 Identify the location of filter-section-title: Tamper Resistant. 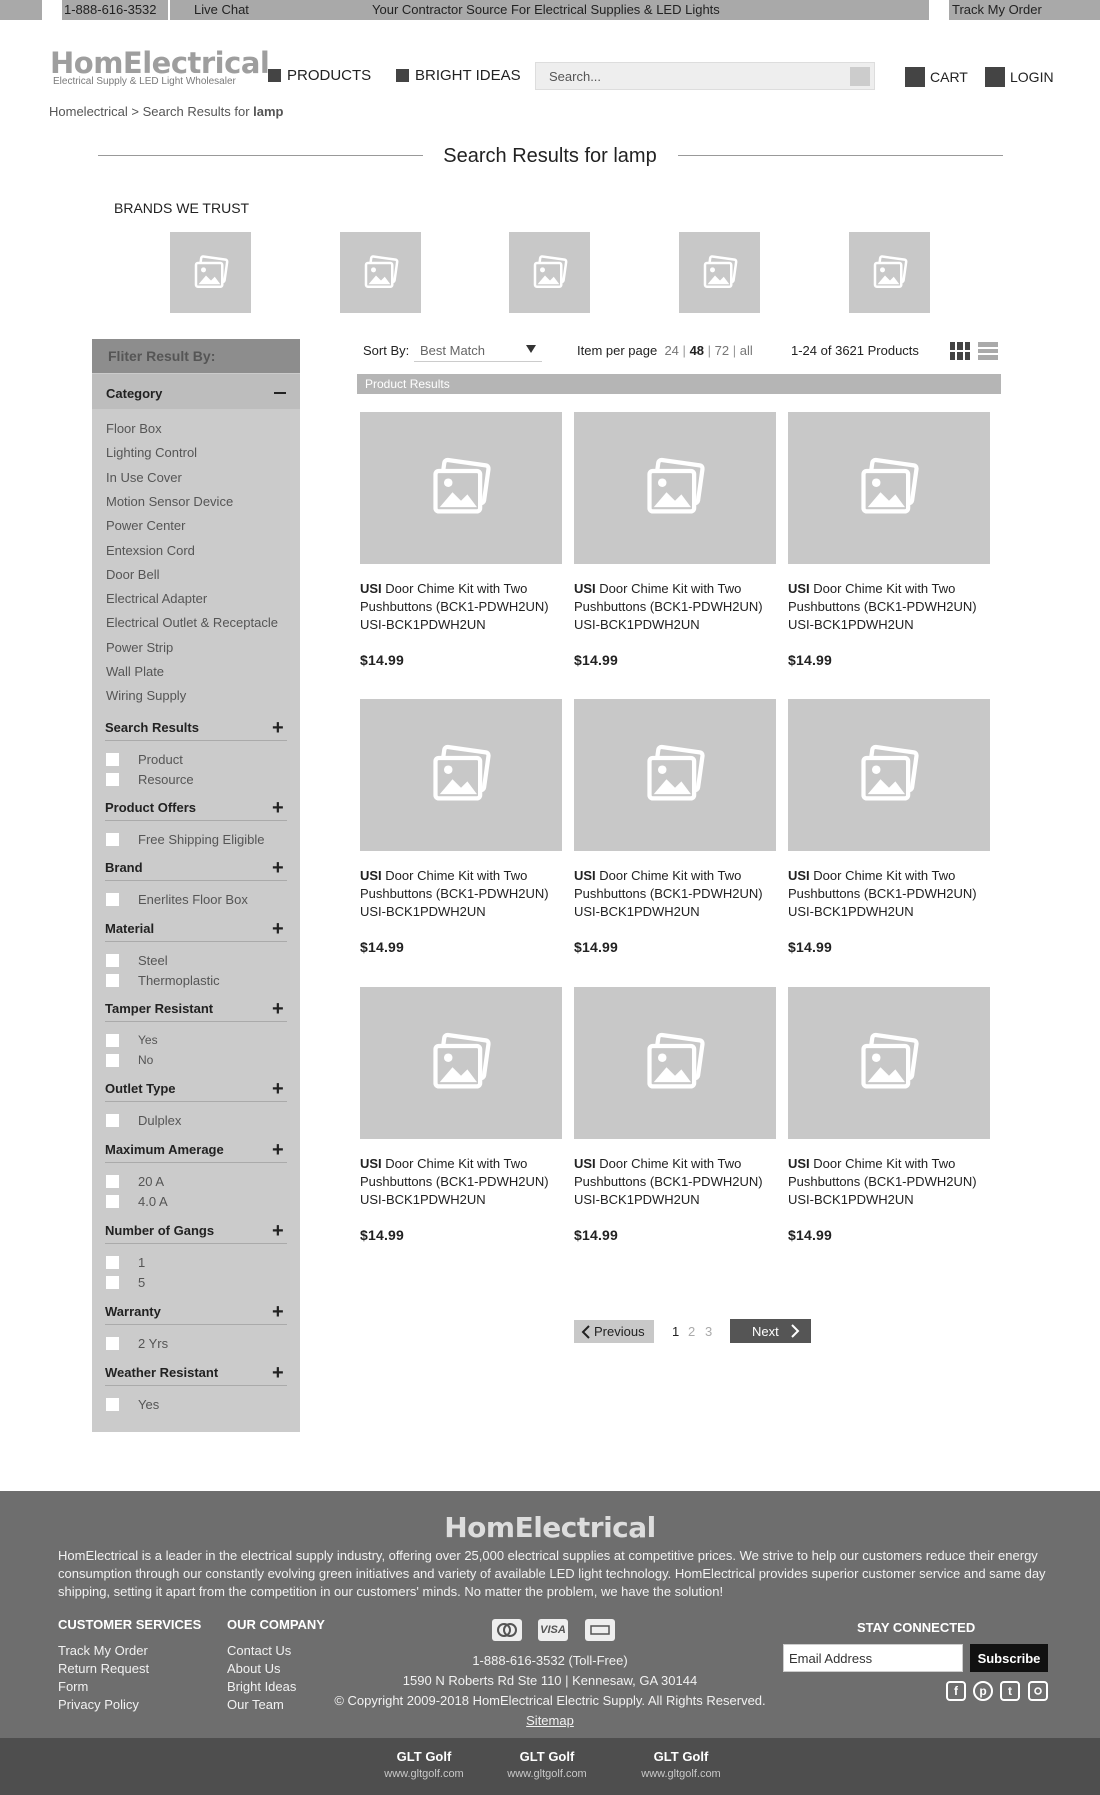
(159, 1008).